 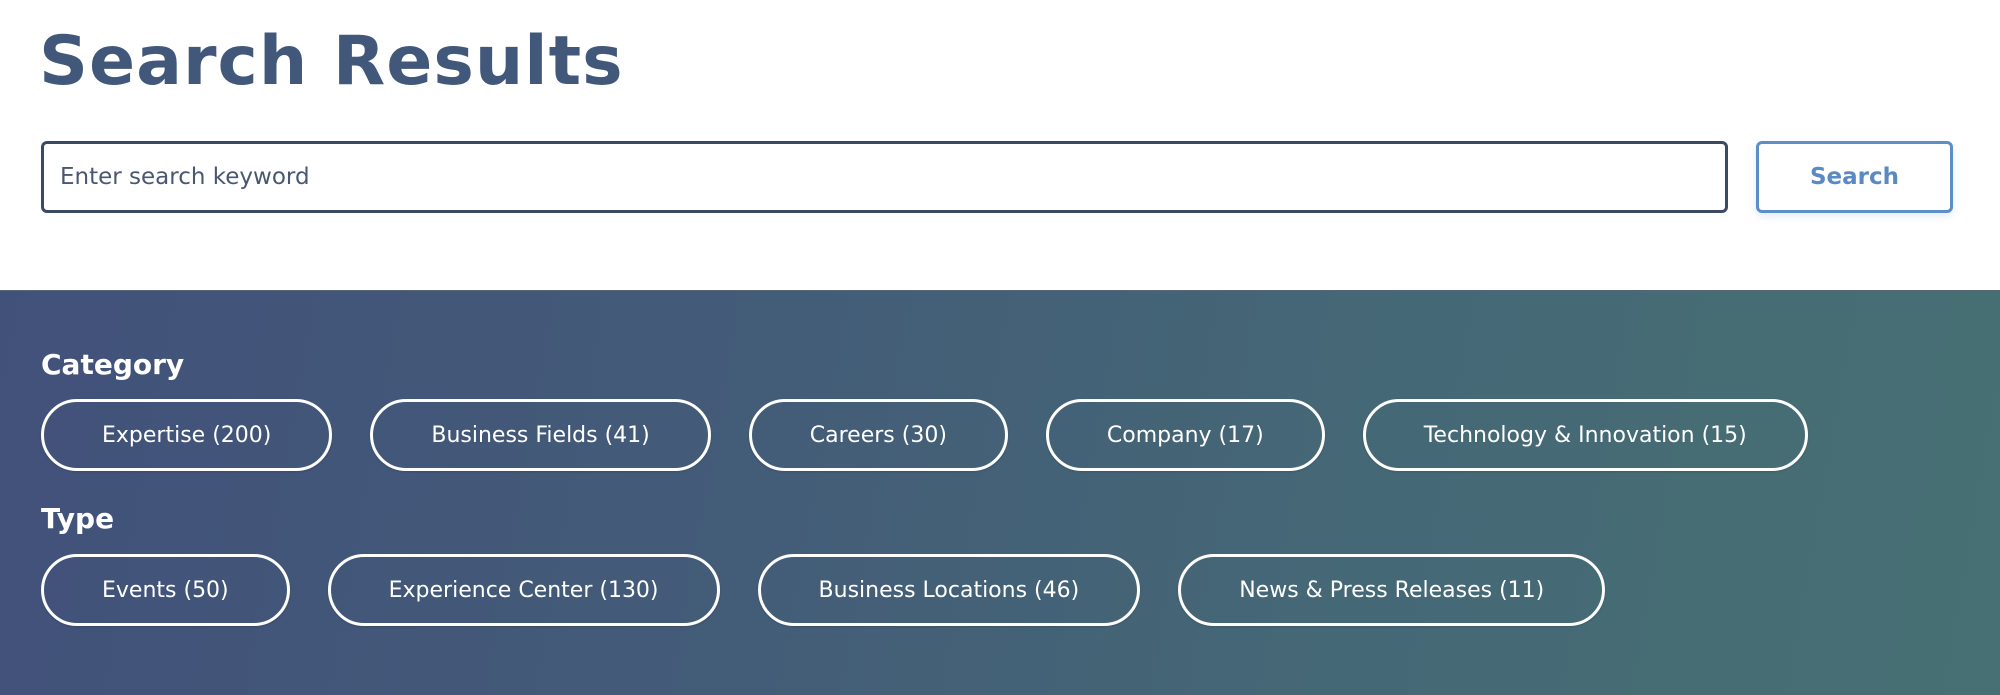 What do you see at coordinates (78, 518) in the screenshot?
I see `type-filter-label: Type` at bounding box center [78, 518].